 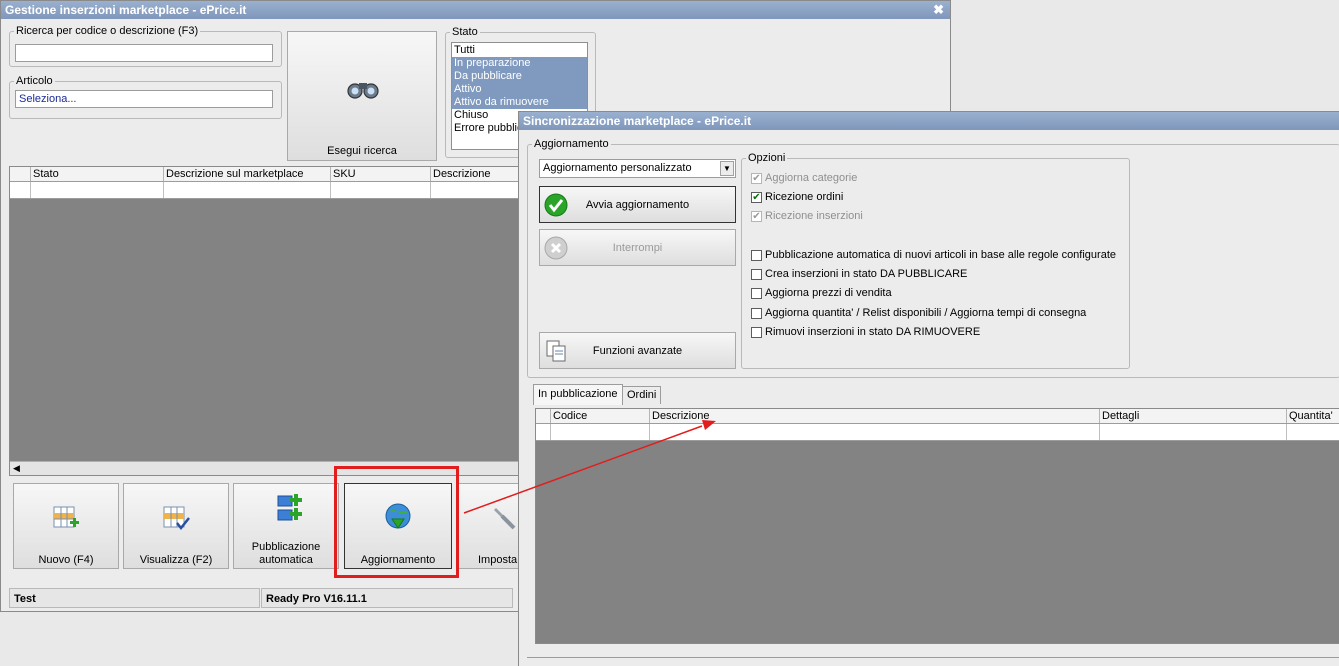 What do you see at coordinates (465, 32) in the screenshot?
I see `stato-label: Stato` at bounding box center [465, 32].